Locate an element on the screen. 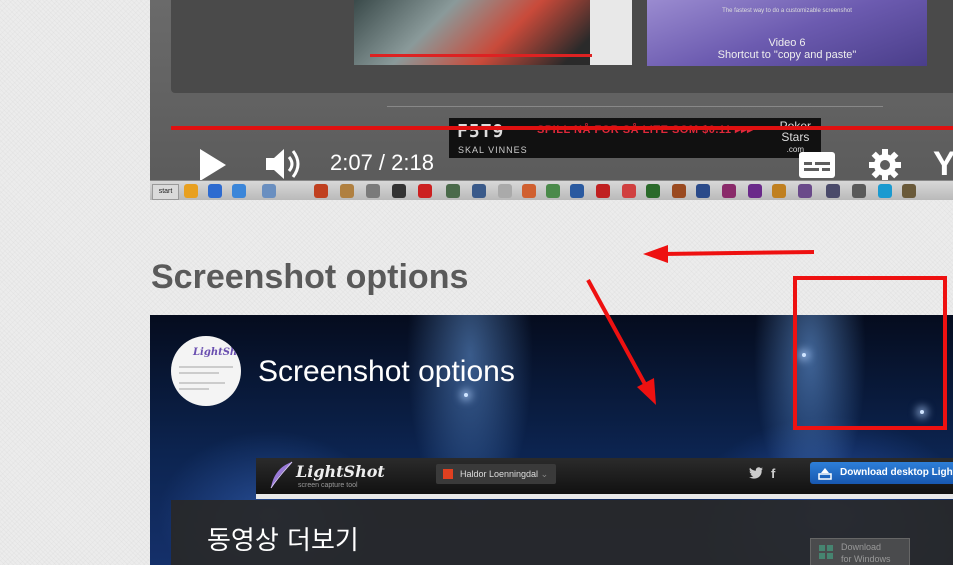 This screenshot has height=565, width=953. dreamweaver-icon is located at coordinates (653, 191).